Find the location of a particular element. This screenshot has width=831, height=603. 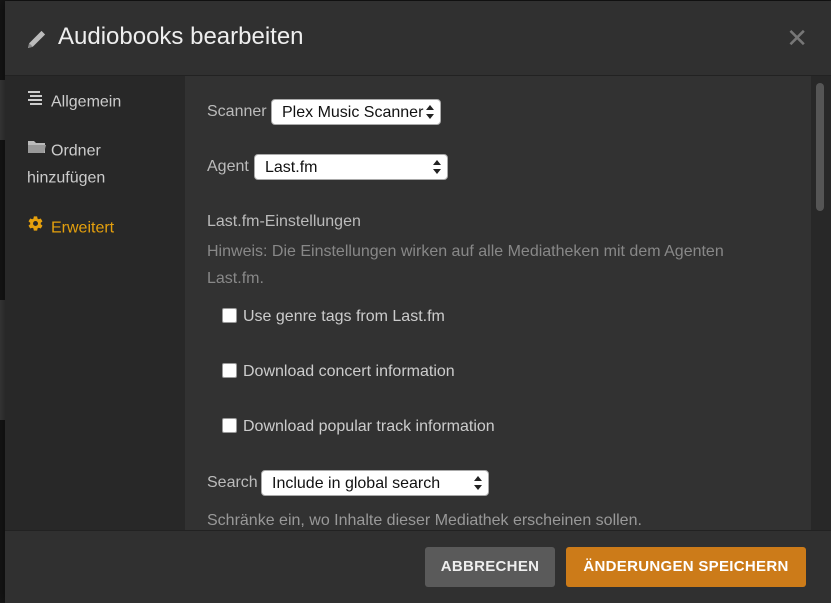

checkbox-label: Download concert information is located at coordinates (349, 371).